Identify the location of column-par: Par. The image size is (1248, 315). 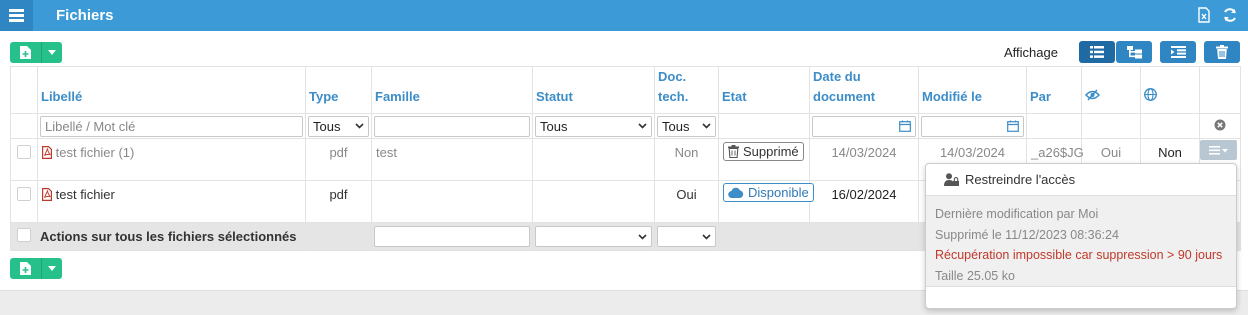
(1054, 90).